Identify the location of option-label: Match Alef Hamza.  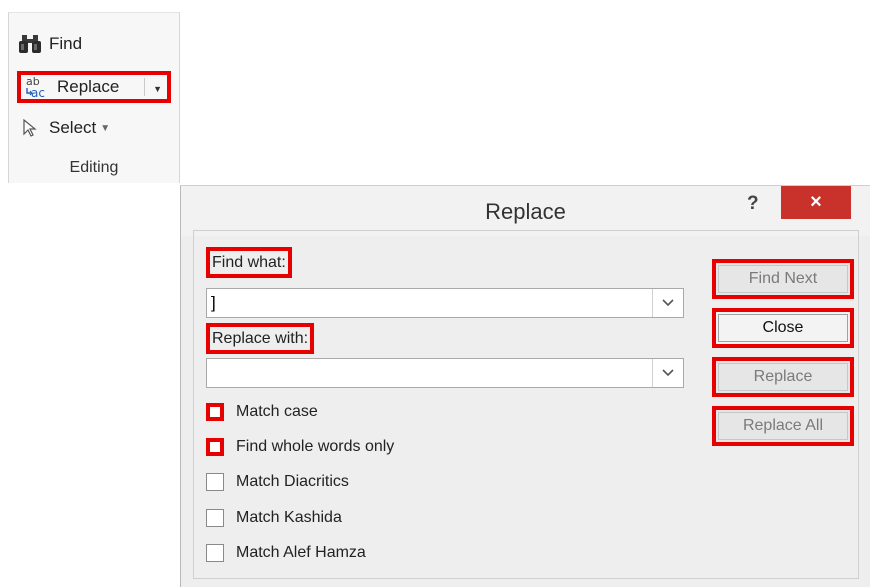
(301, 552).